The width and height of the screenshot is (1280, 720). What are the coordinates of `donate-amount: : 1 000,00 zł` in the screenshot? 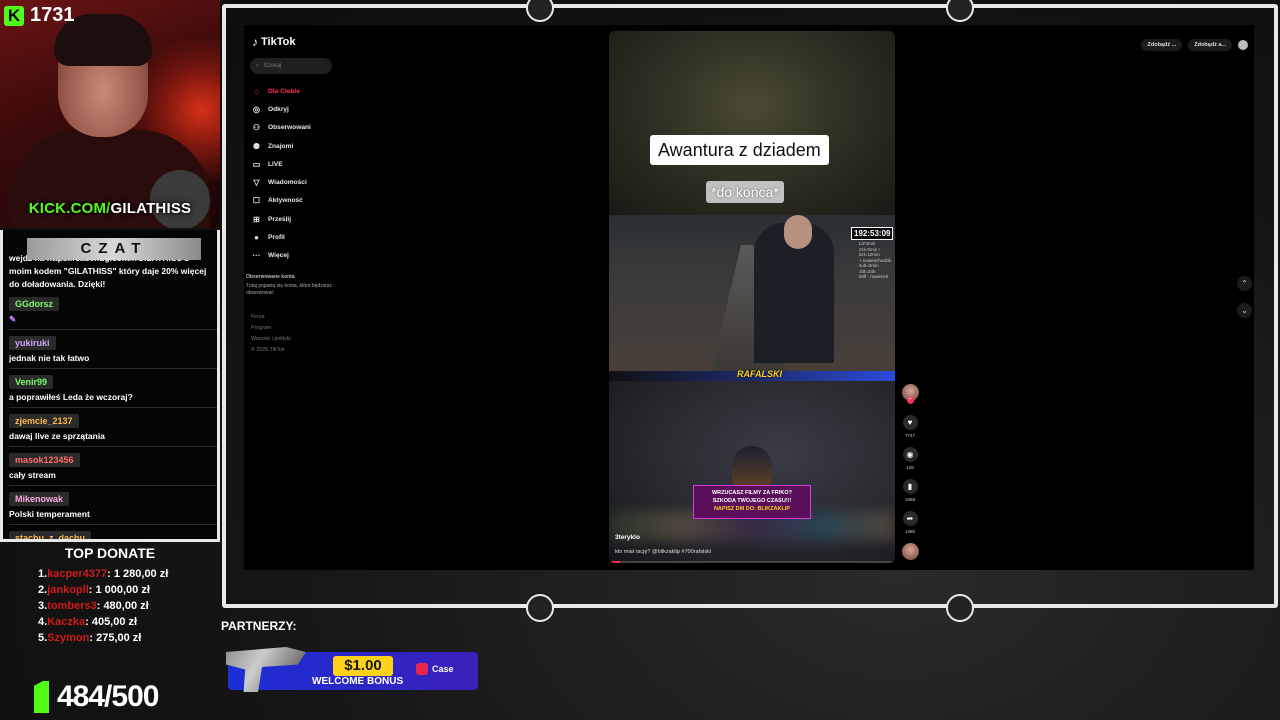 It's located at (119, 590).